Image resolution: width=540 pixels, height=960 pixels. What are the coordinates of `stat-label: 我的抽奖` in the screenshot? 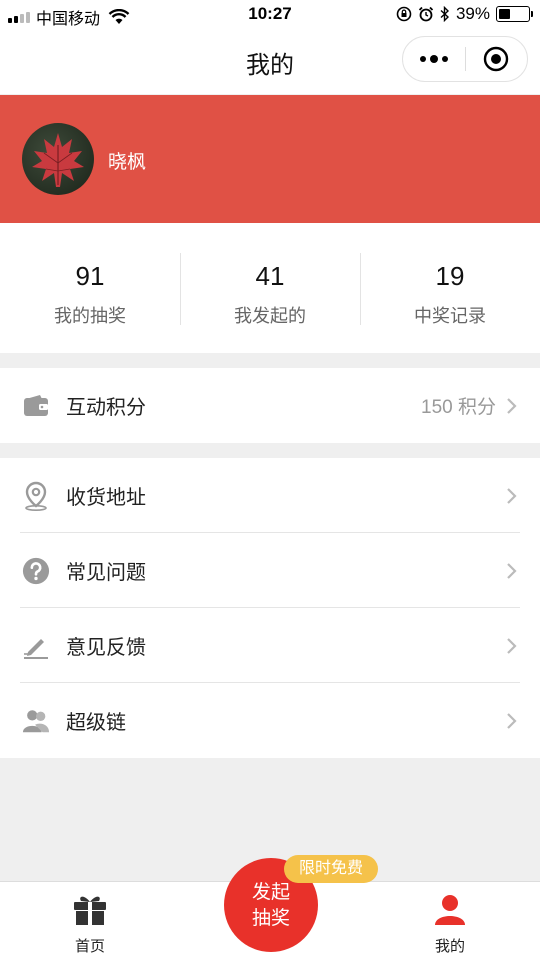 It's located at (90, 316).